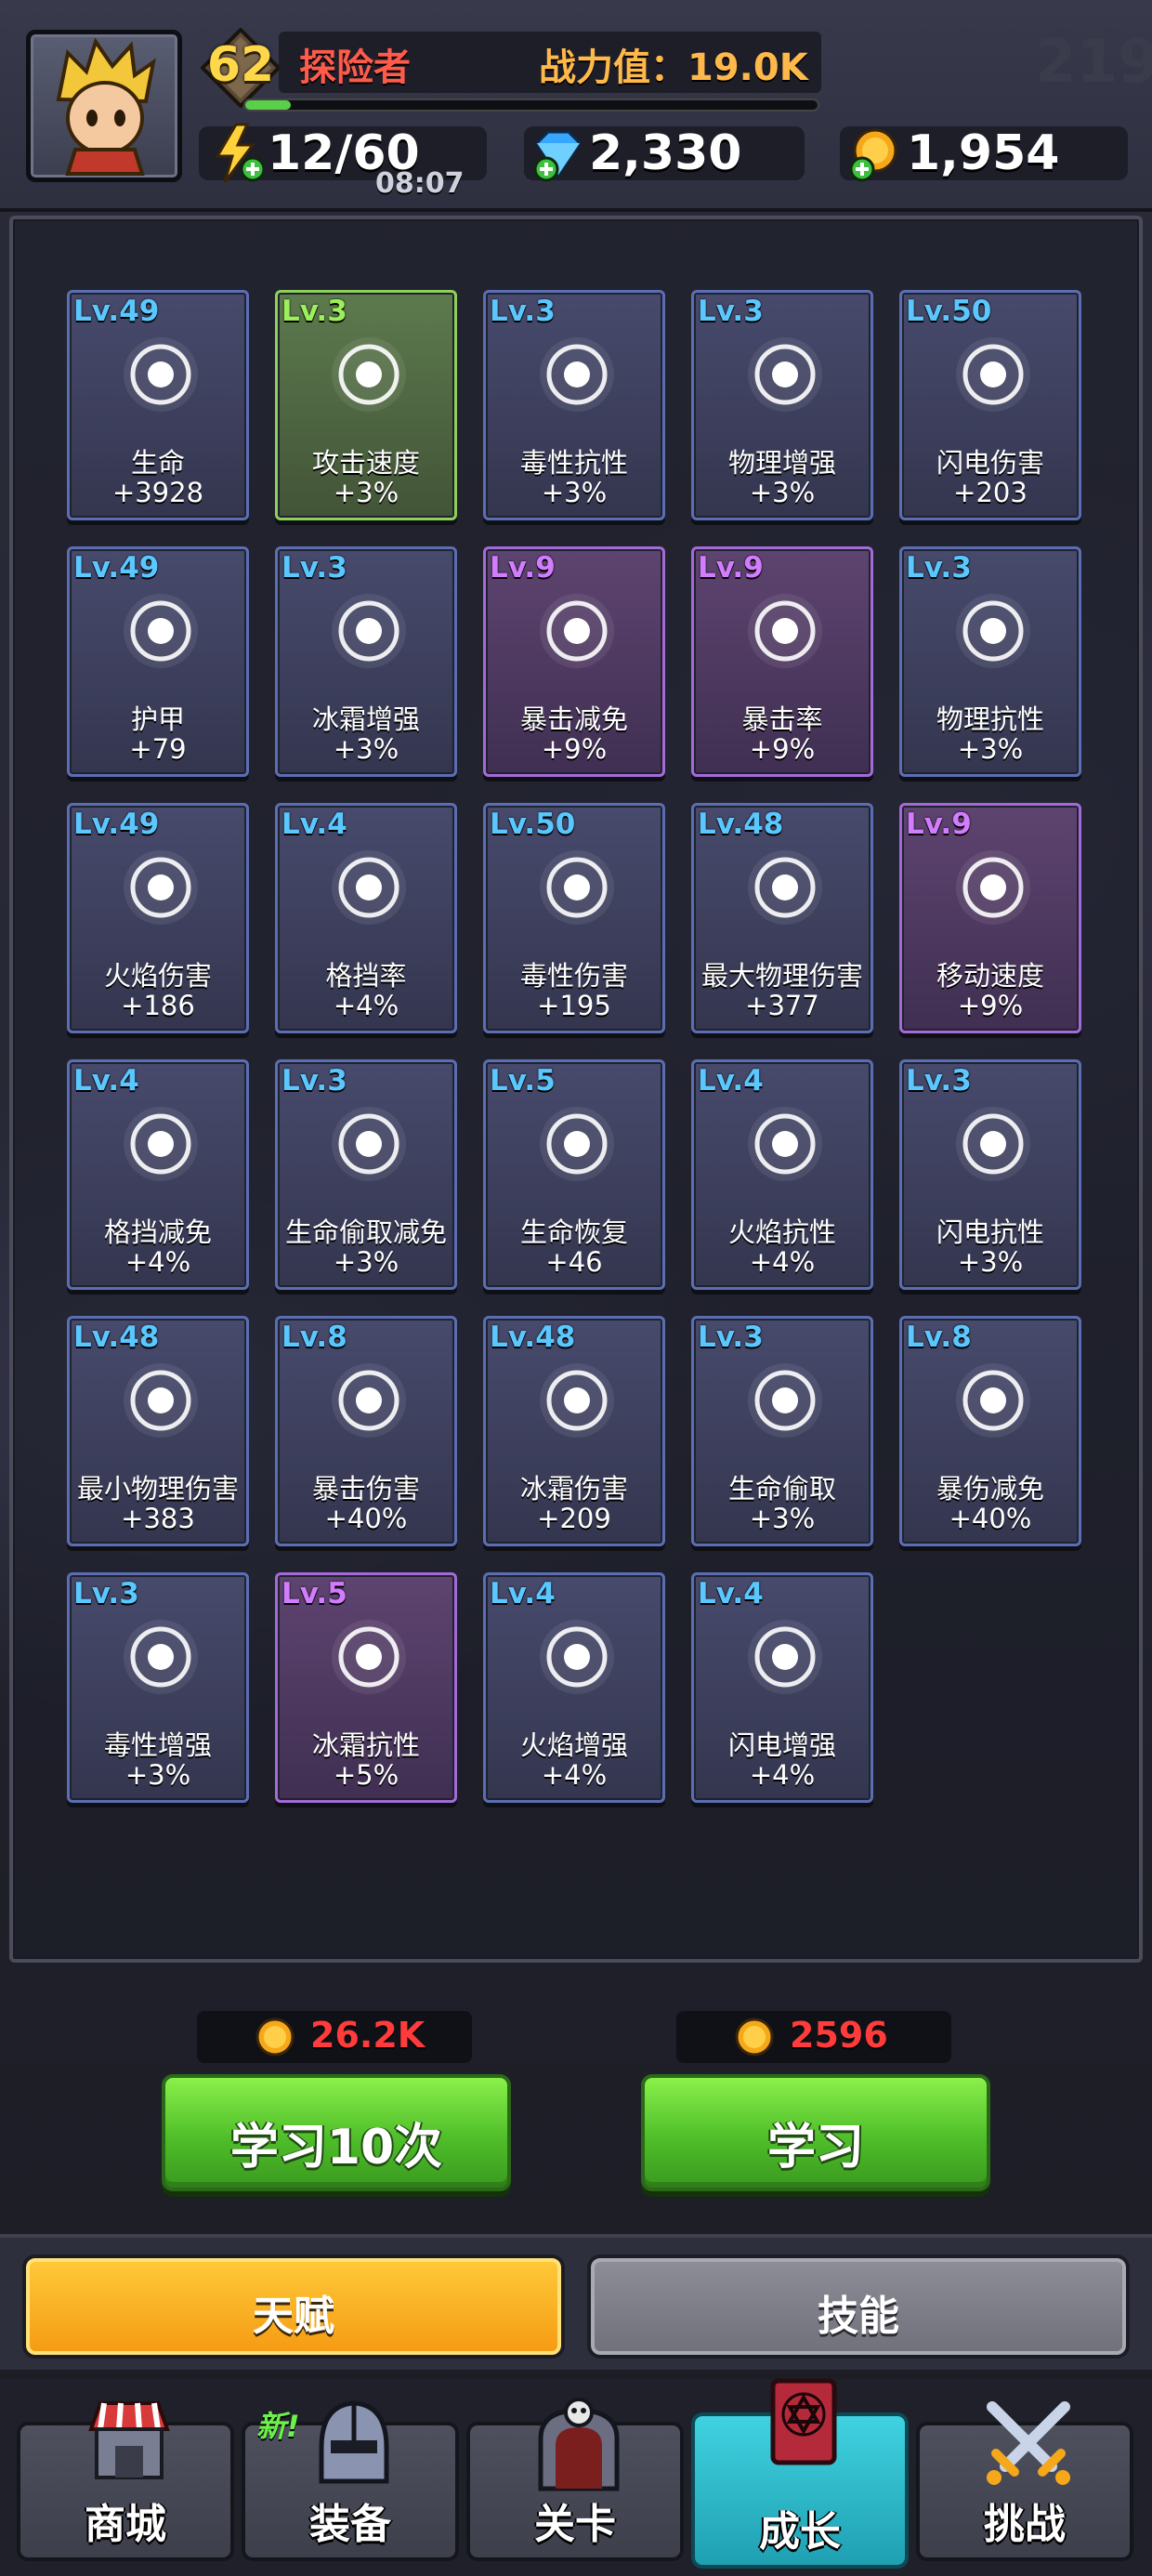  What do you see at coordinates (355, 67) in the screenshot?
I see `player-rank: 探险者` at bounding box center [355, 67].